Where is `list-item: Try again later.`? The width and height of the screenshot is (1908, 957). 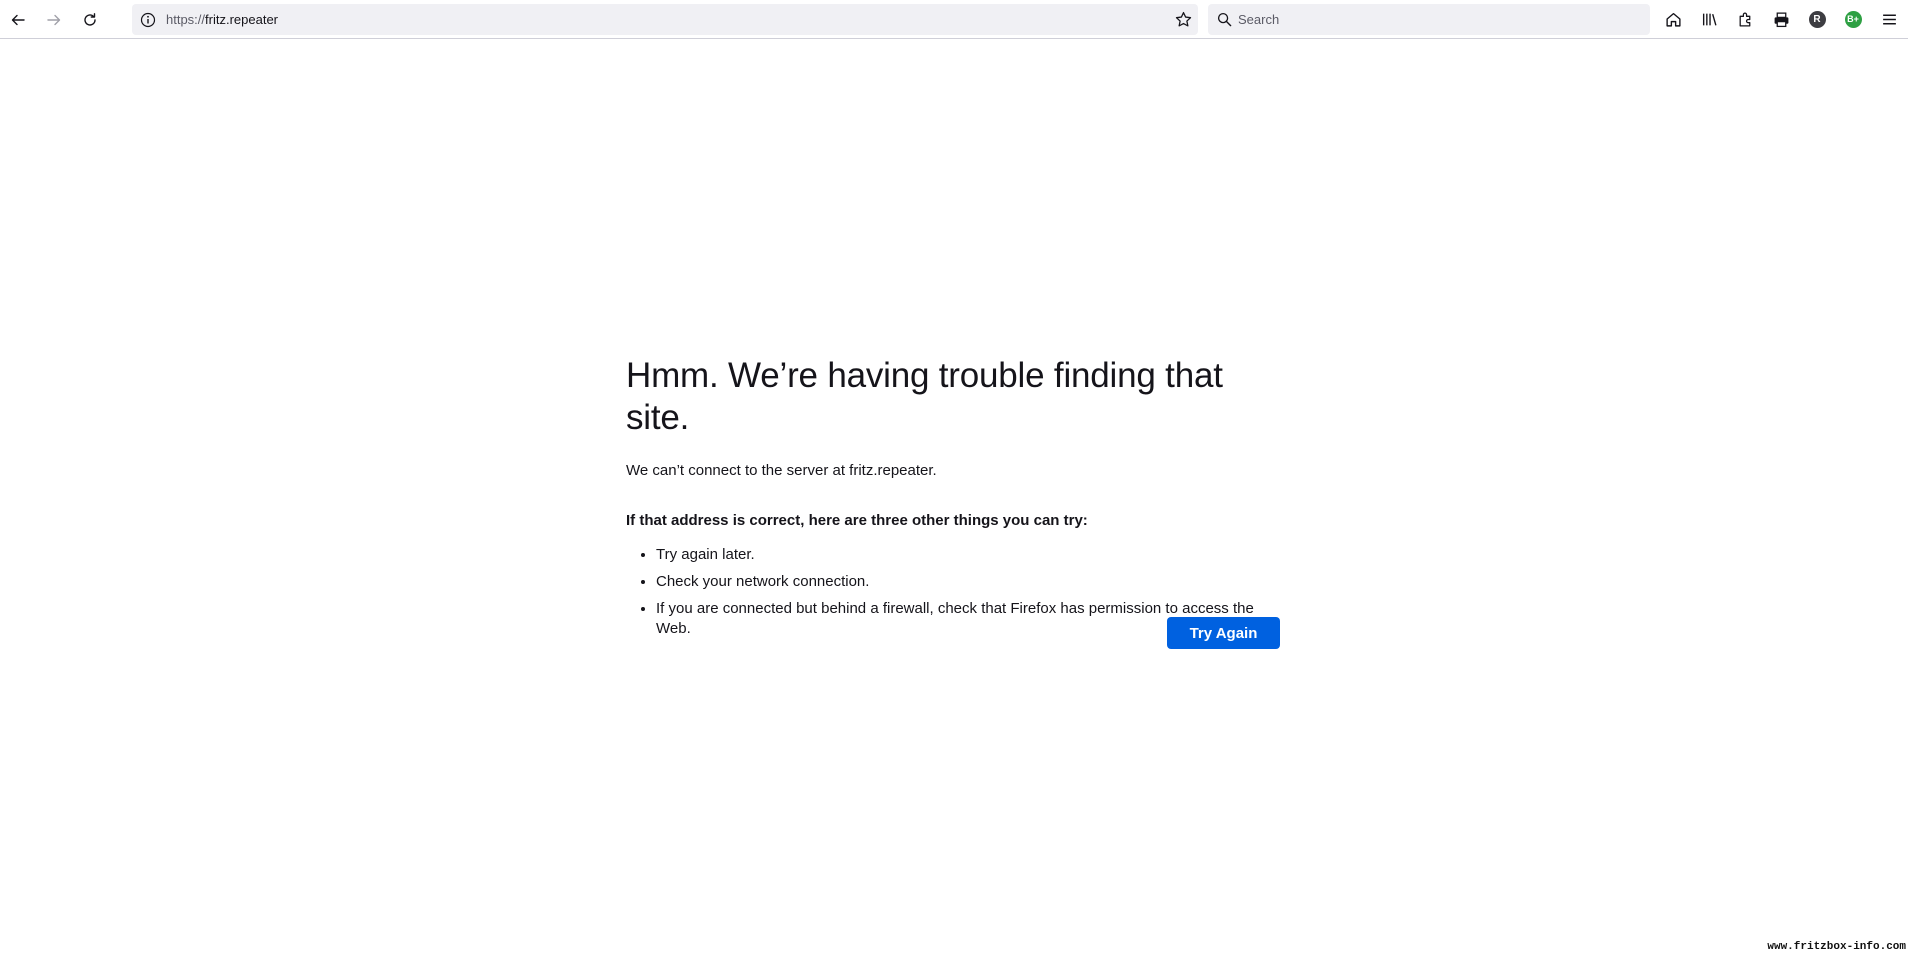
list-item: Try again later. is located at coordinates (971, 555).